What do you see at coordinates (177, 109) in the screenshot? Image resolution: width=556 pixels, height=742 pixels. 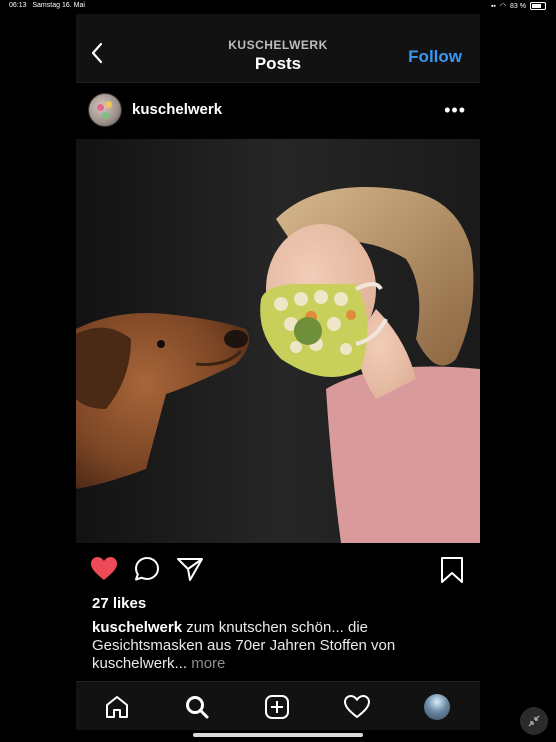 I see `post-username: kuschelwerk` at bounding box center [177, 109].